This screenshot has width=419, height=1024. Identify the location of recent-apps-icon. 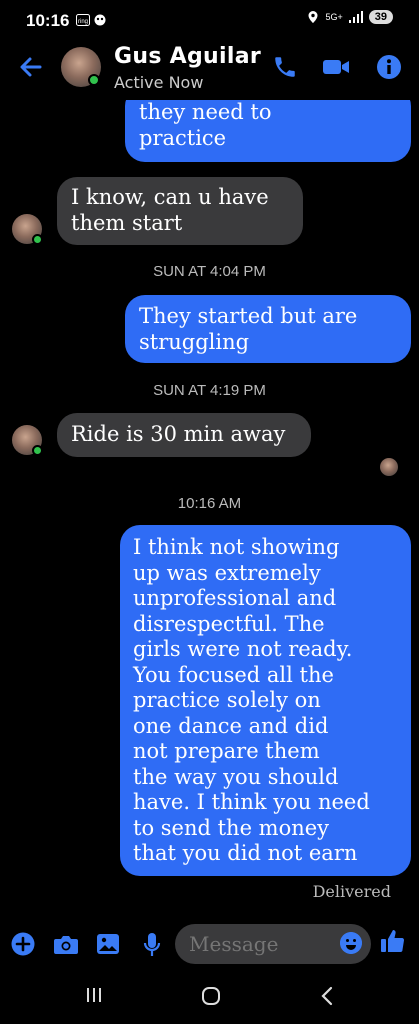
(94, 995).